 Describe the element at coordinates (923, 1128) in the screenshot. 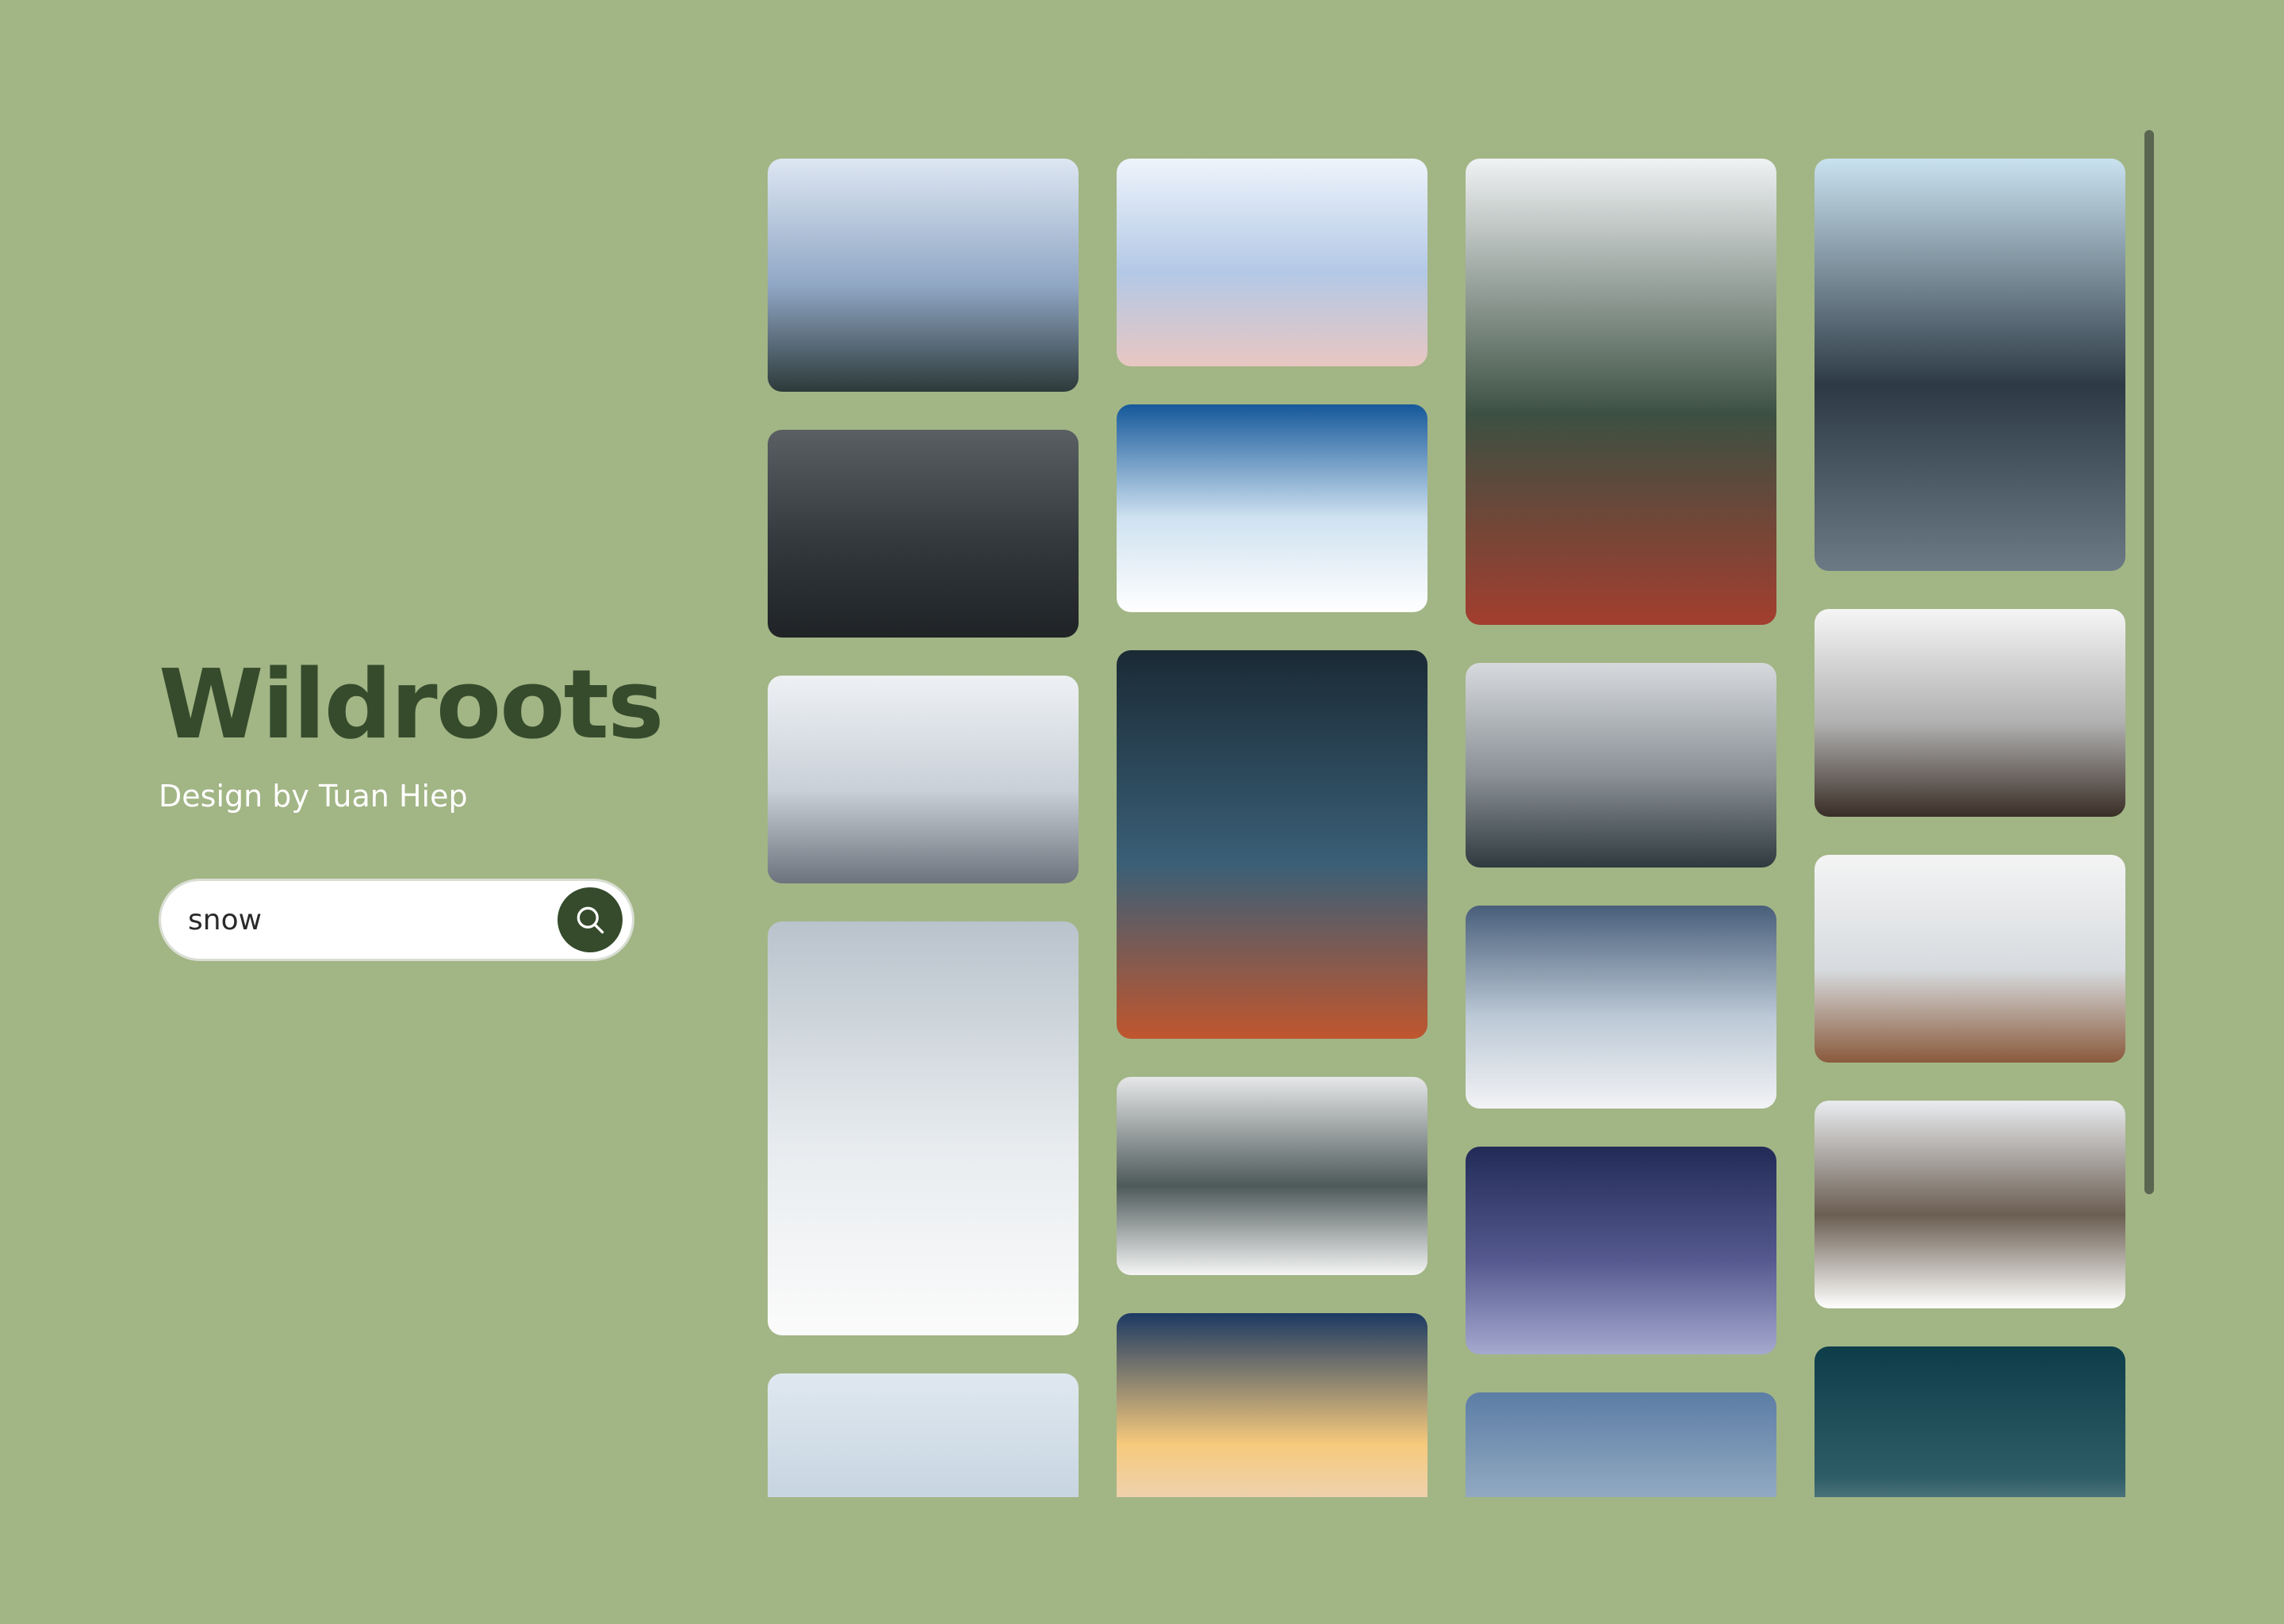

I see `image-tile-aerial-snowy-forest` at that location.